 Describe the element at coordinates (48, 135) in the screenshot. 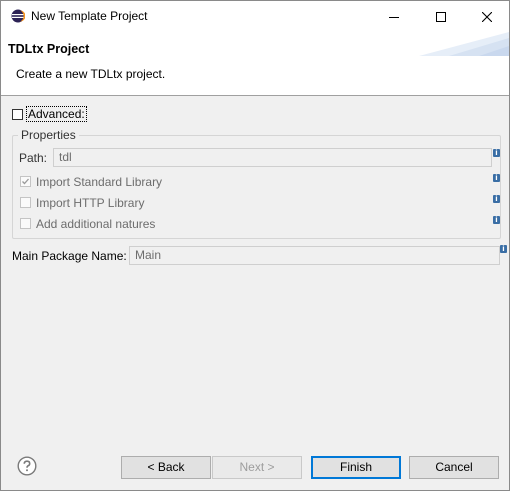

I see `properties-group-title: Properties` at that location.